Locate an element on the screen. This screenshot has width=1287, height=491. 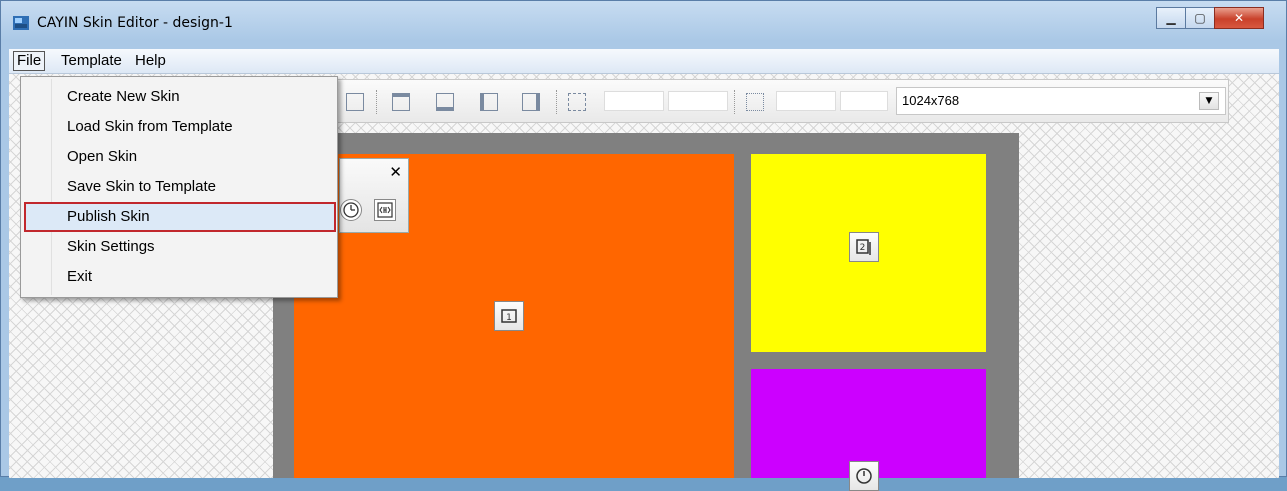
maximize-button: ▢ is located at coordinates (1200, 18).